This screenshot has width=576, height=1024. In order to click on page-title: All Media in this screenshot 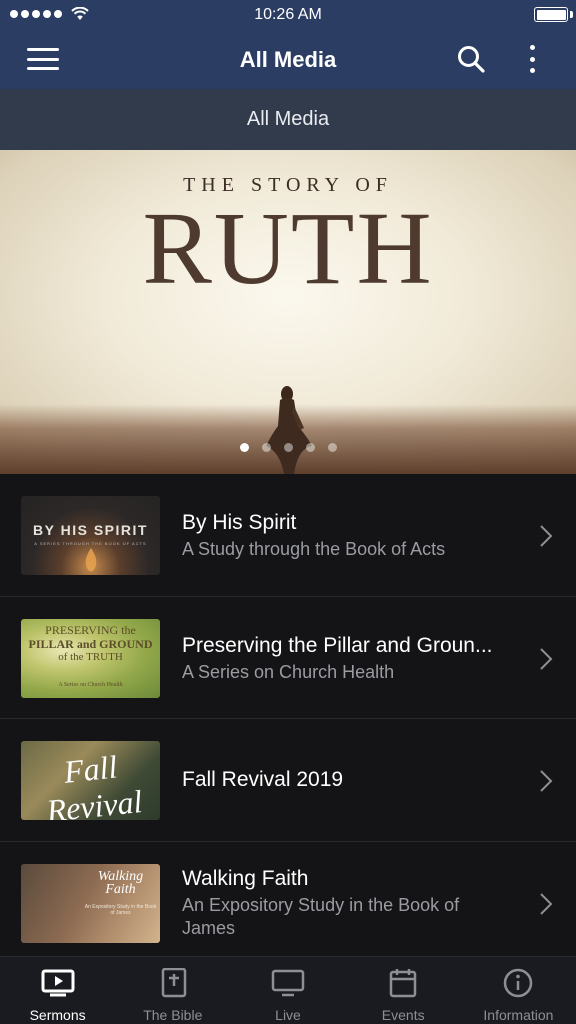, I will do `click(288, 59)`.